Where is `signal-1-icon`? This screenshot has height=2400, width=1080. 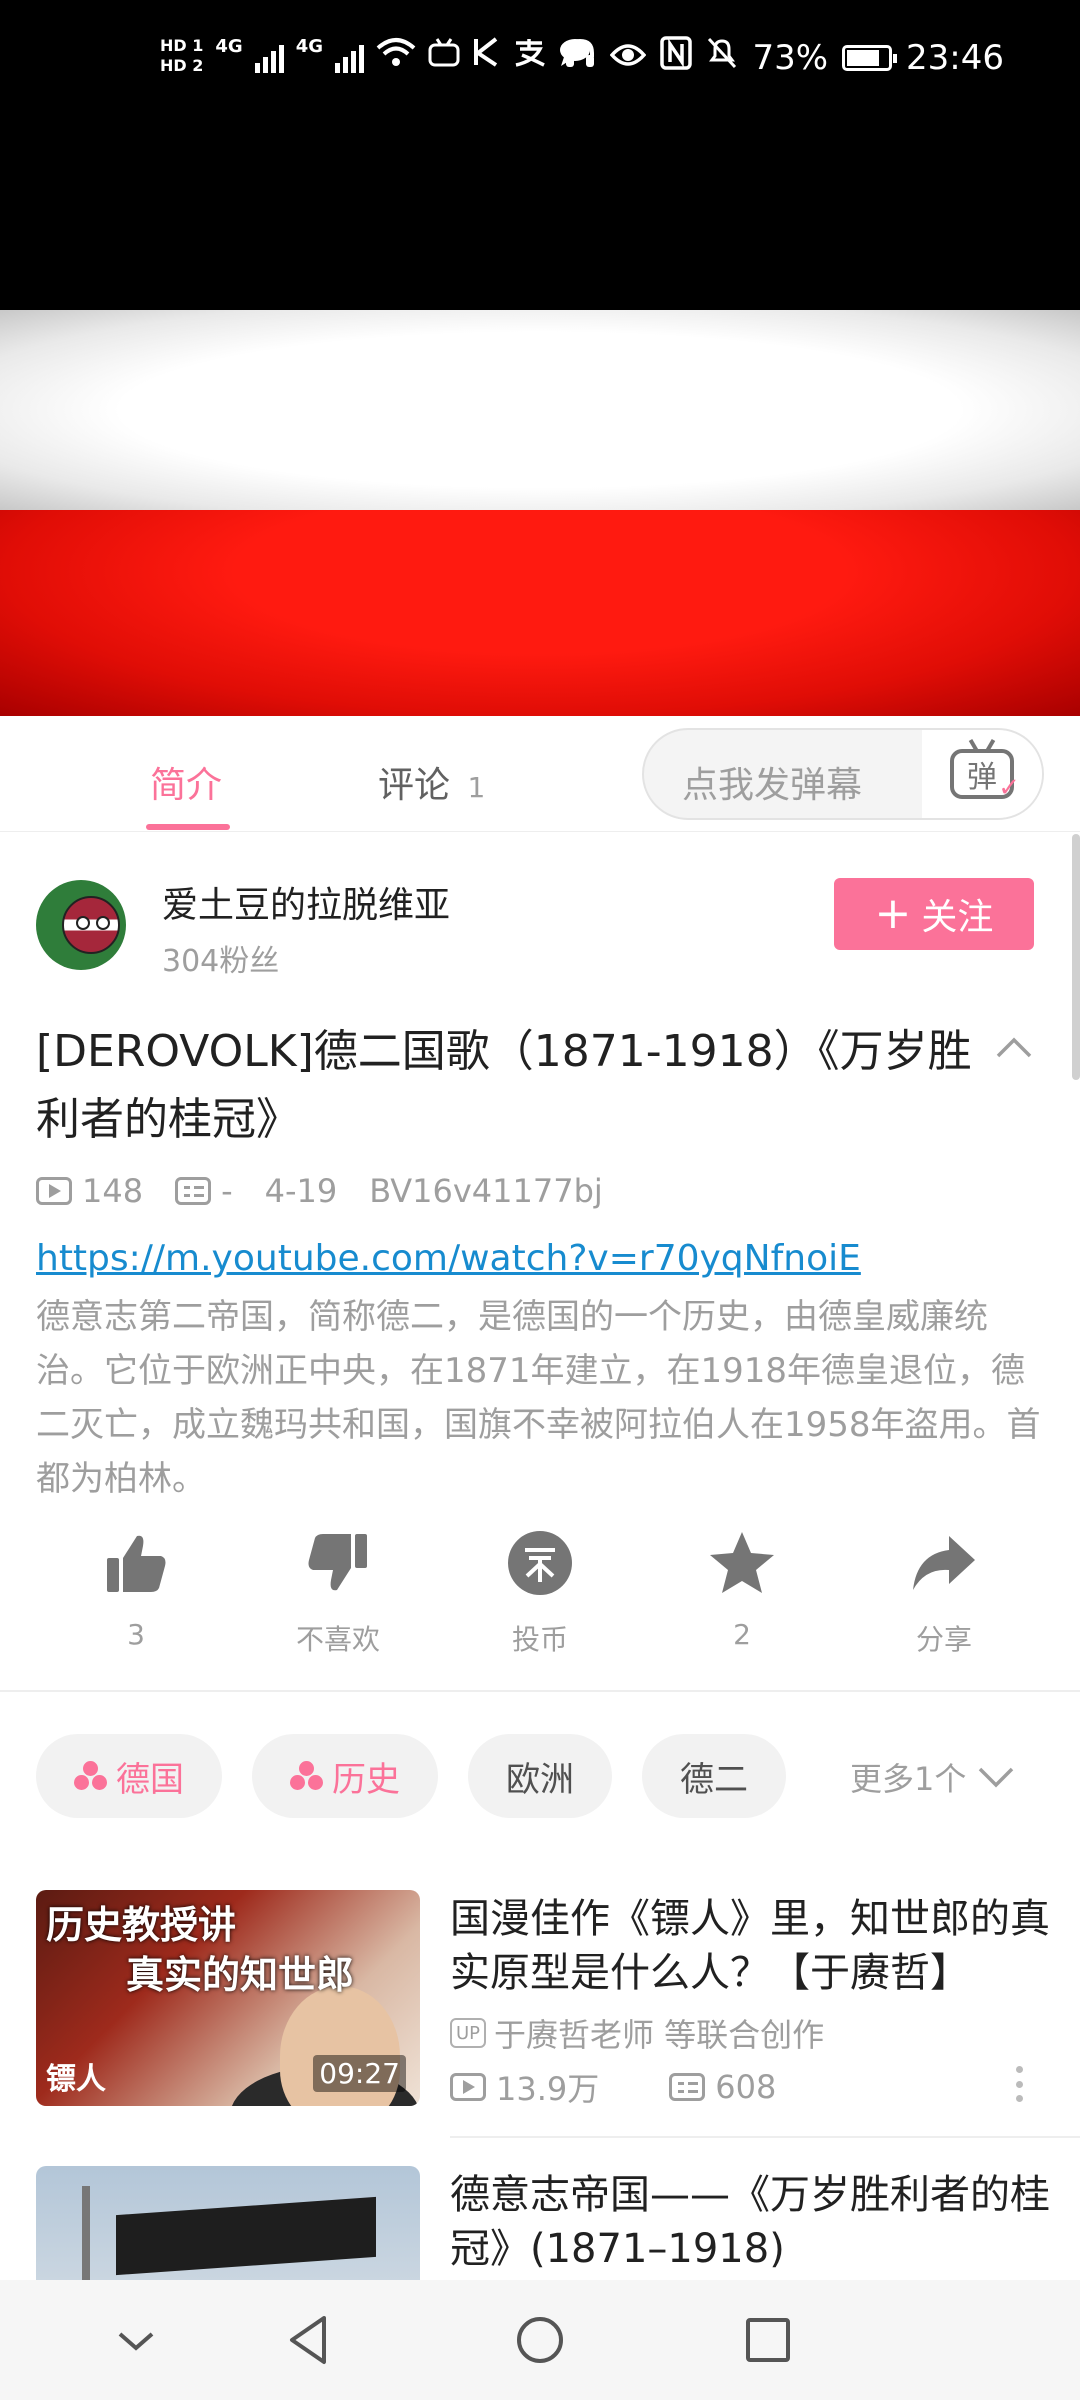 signal-1-icon is located at coordinates (269, 56).